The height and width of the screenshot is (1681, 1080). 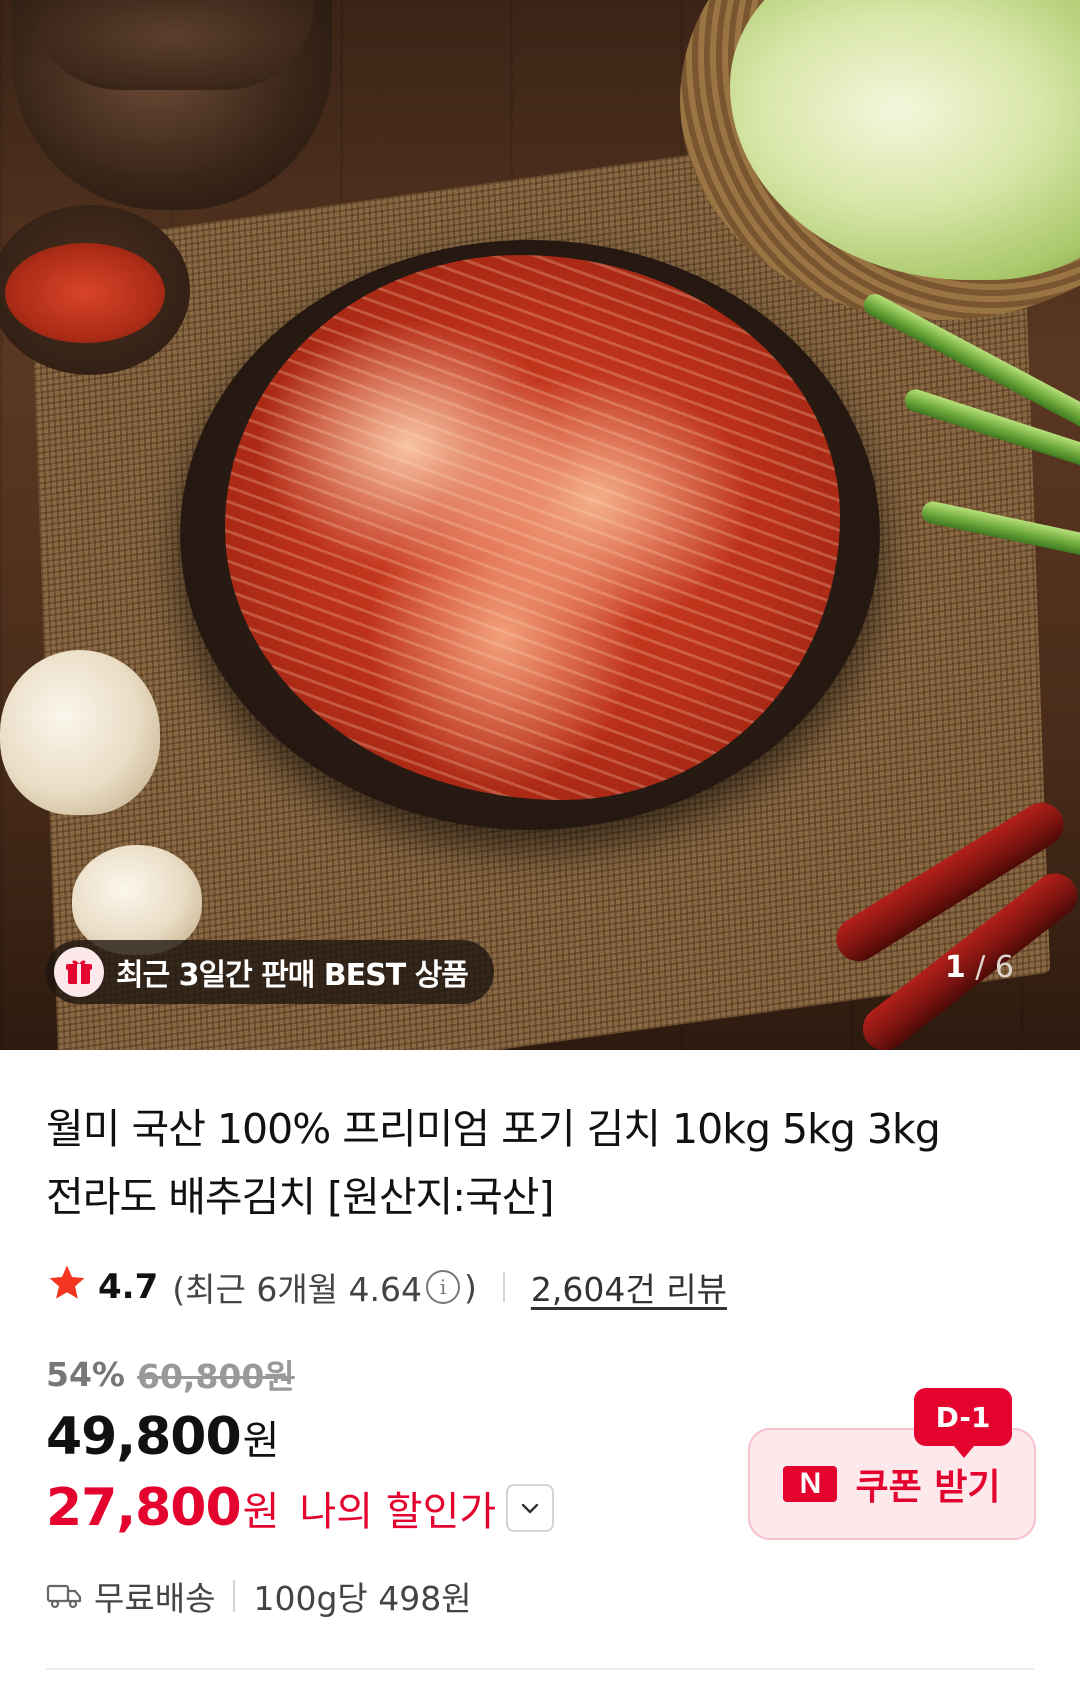 I want to click on n-pay-logo-icon: N, so click(x=810, y=1484).